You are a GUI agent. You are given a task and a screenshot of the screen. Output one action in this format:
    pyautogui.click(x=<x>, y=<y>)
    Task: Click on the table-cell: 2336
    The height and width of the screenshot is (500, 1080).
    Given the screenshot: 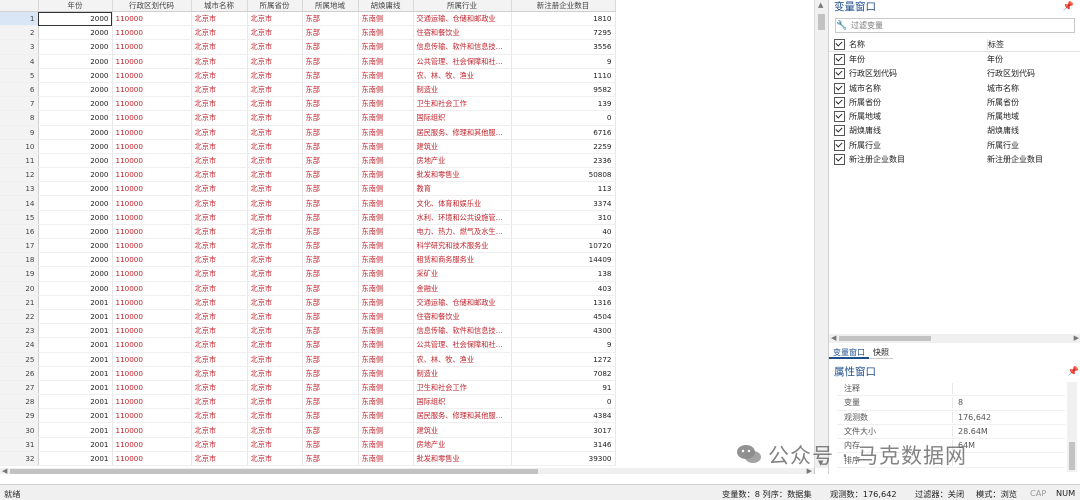 What is the action you would take?
    pyautogui.click(x=563, y=161)
    